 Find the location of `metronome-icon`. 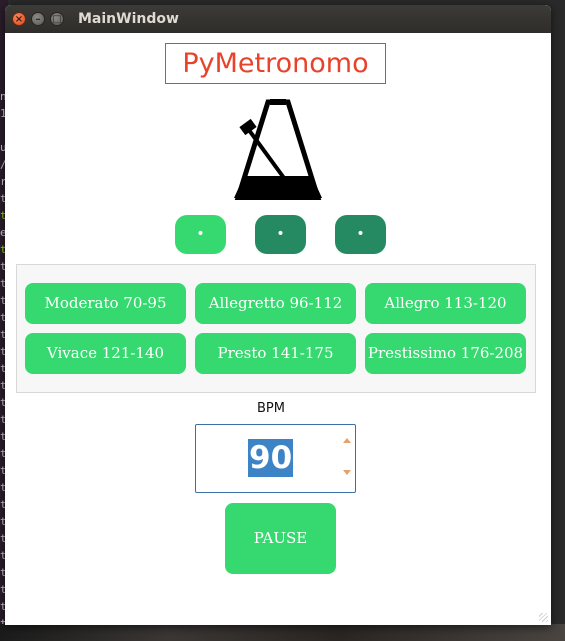

metronome-icon is located at coordinates (278, 149).